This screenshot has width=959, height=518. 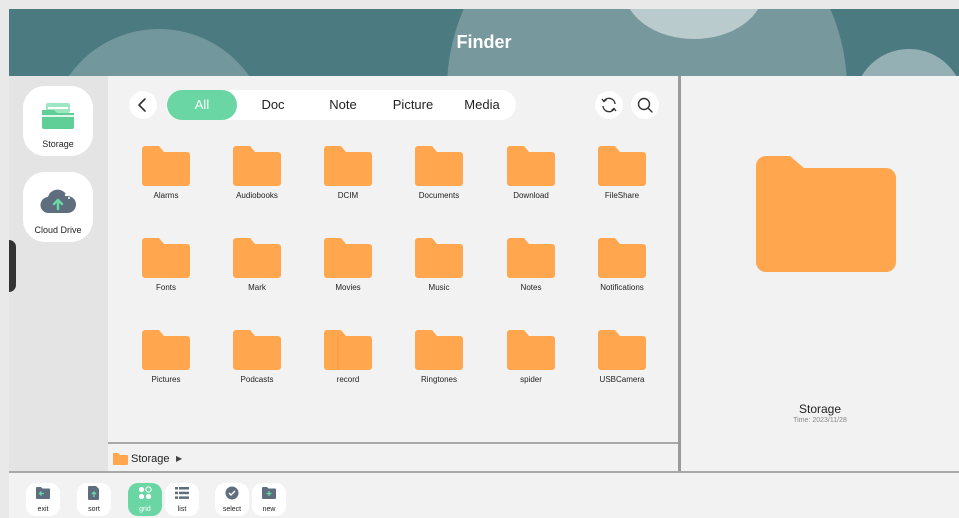 What do you see at coordinates (257, 287) in the screenshot?
I see `folder-name: Mark` at bounding box center [257, 287].